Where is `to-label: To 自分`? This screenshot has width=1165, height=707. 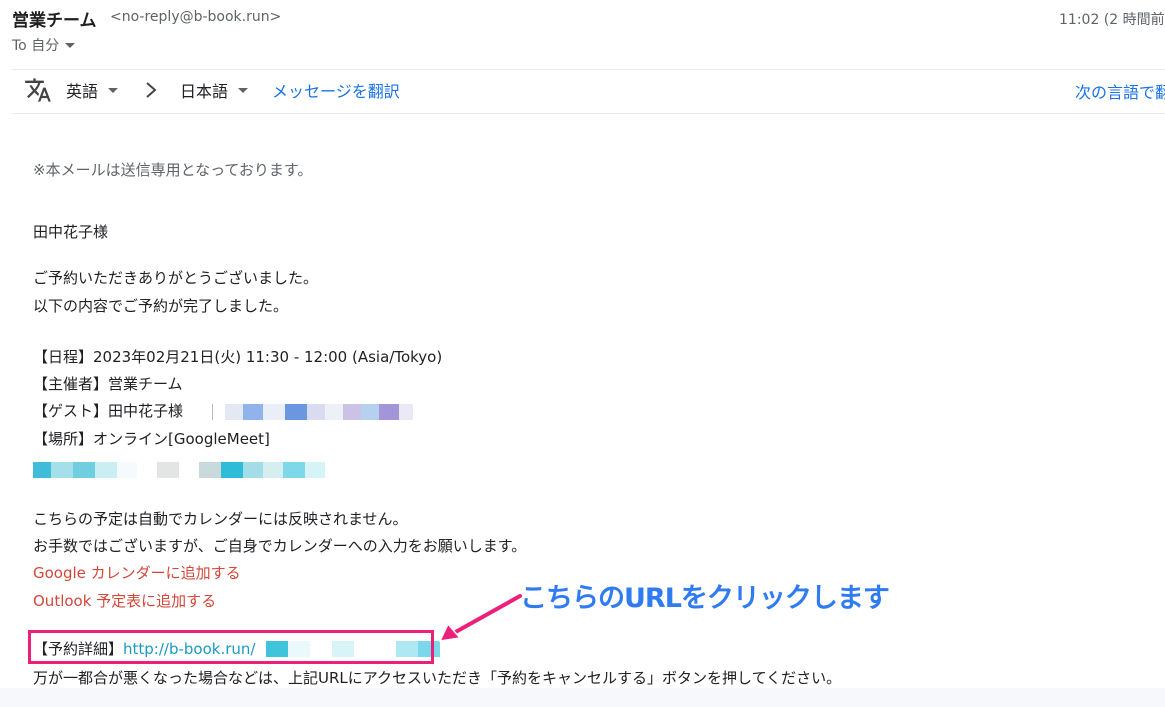
to-label: To 自分 is located at coordinates (36, 46).